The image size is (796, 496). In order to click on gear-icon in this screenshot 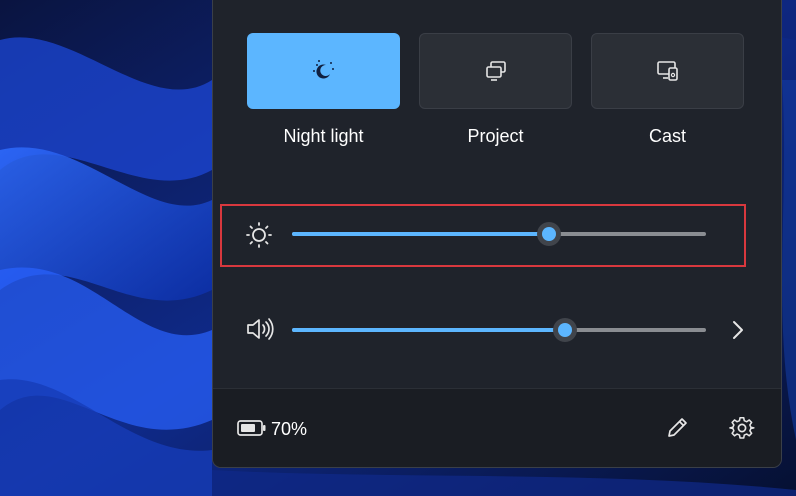, I will do `click(742, 428)`.